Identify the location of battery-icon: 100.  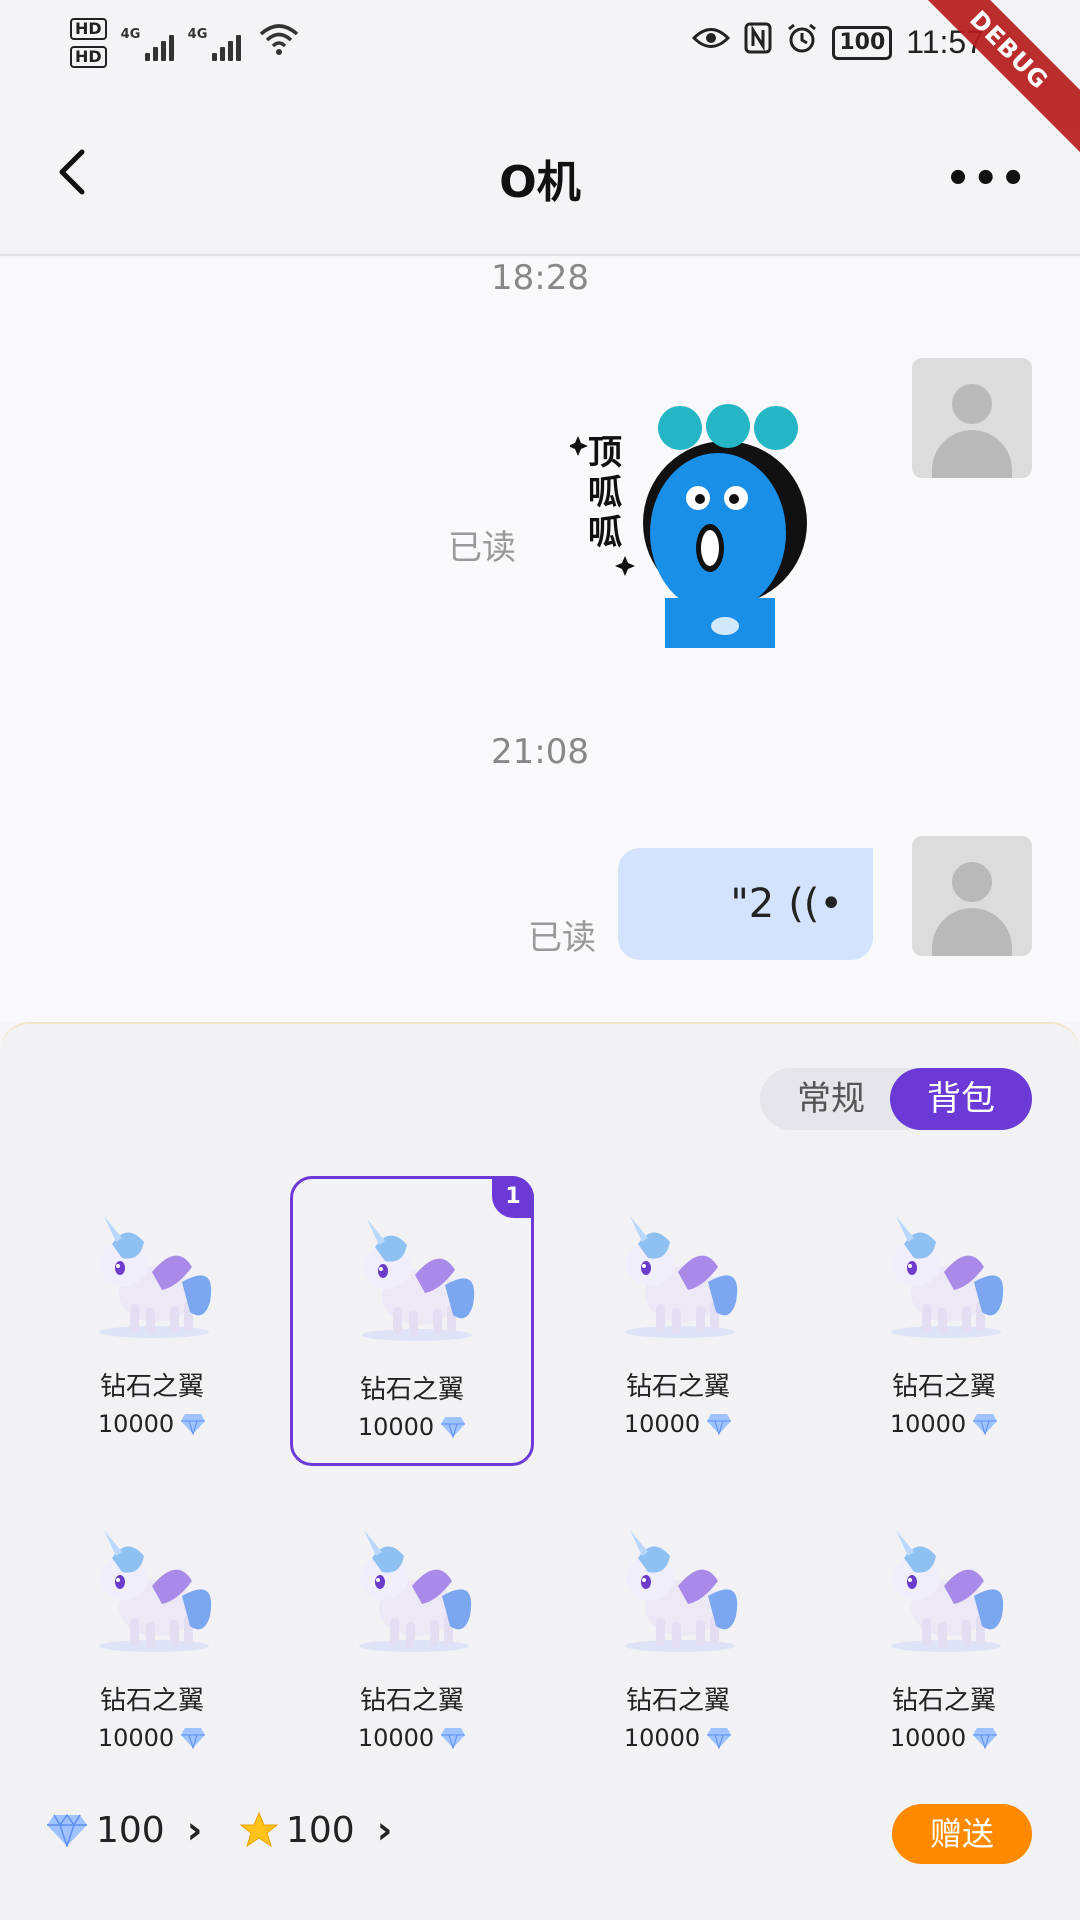
(862, 42).